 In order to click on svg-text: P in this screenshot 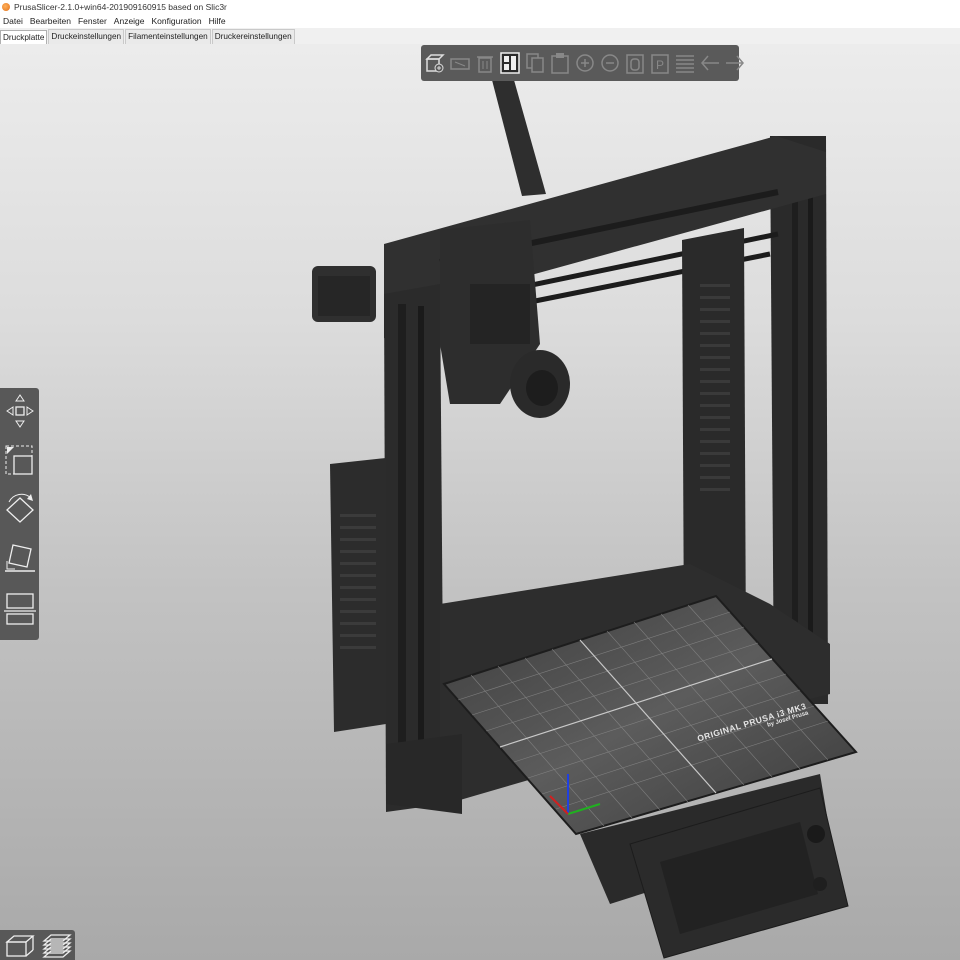, I will do `click(660, 65)`.